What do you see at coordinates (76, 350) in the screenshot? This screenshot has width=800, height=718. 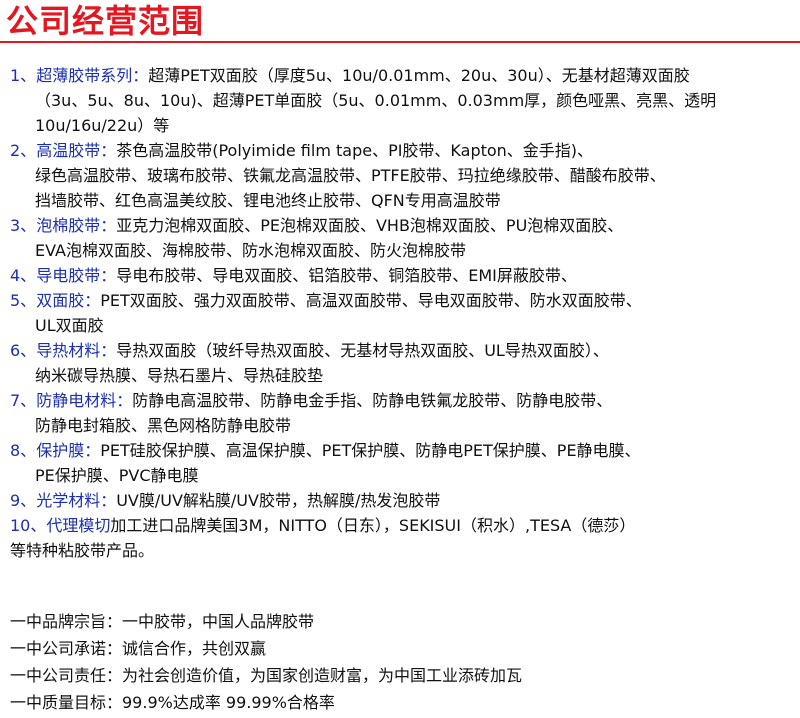 I see `item-label: 导热材料：` at bounding box center [76, 350].